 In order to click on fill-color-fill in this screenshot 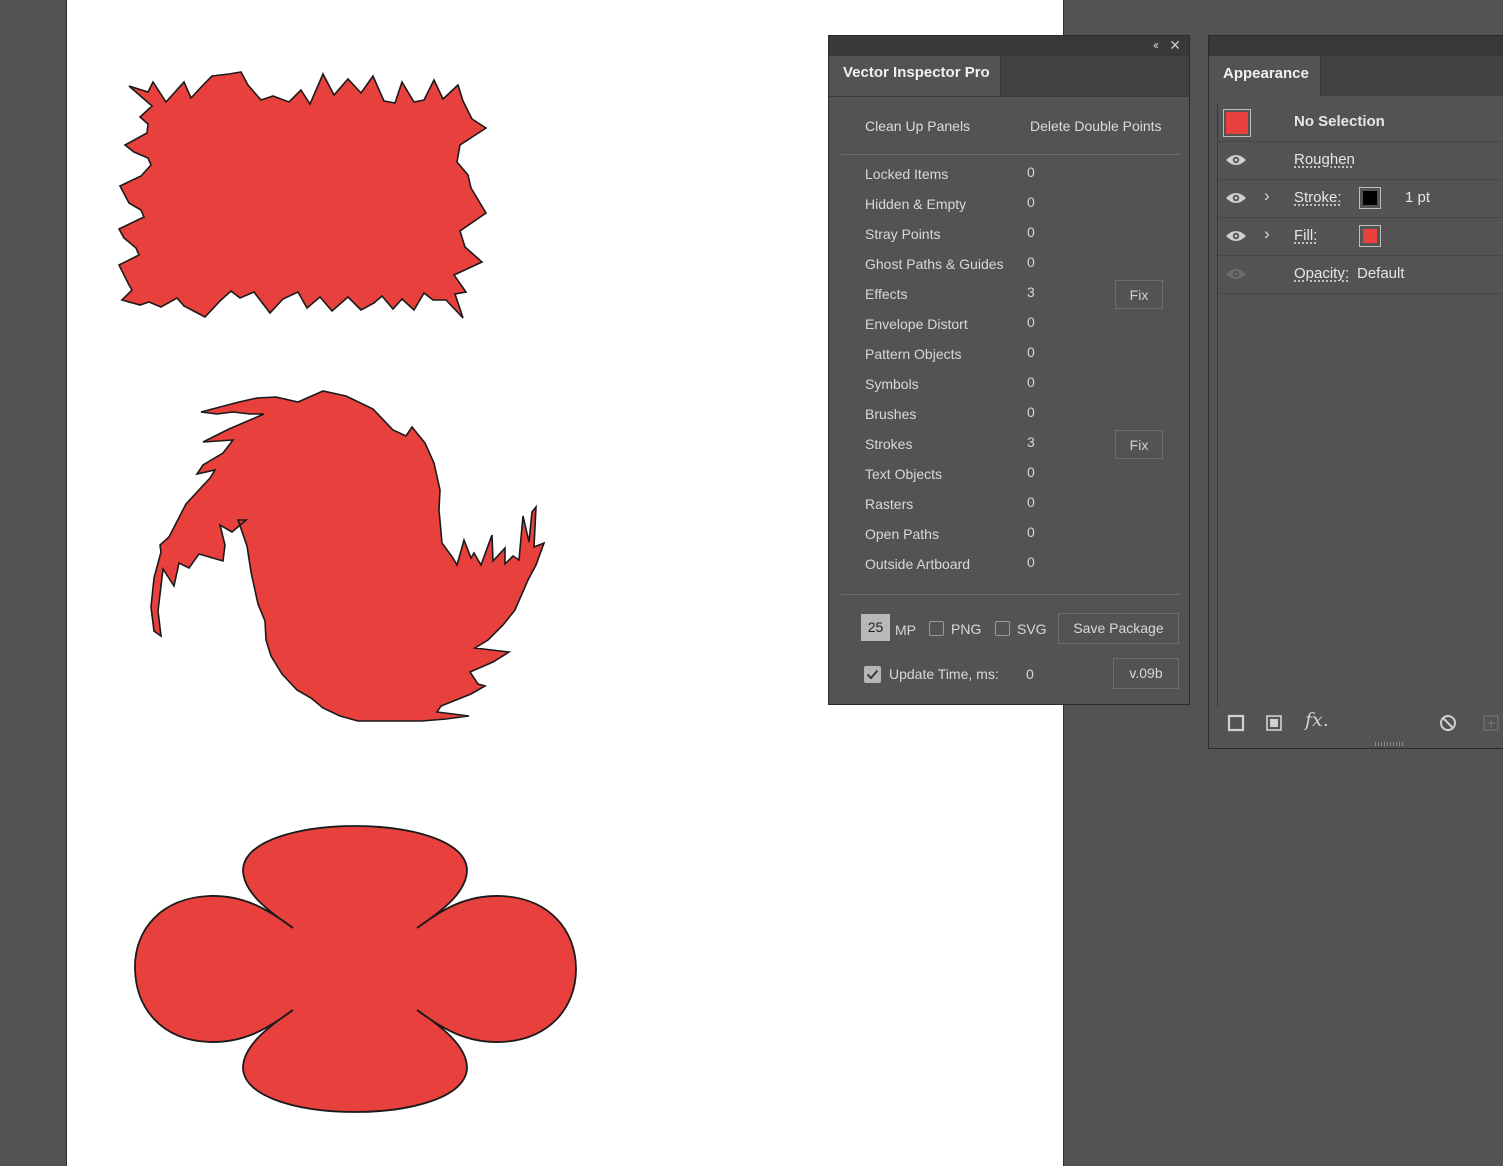, I will do `click(1370, 236)`.